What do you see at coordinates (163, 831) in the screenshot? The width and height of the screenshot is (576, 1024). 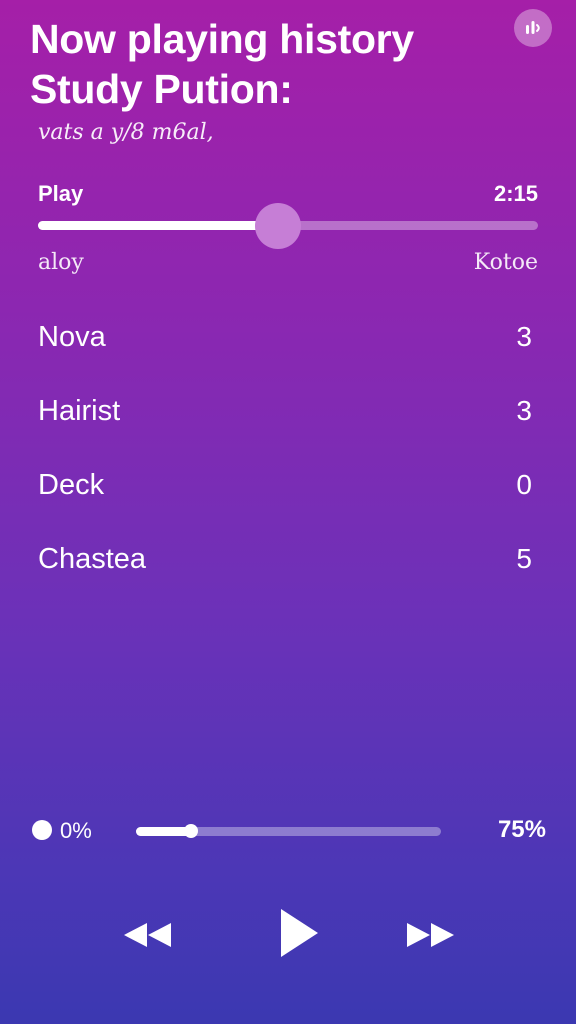 I see `volume-fill` at bounding box center [163, 831].